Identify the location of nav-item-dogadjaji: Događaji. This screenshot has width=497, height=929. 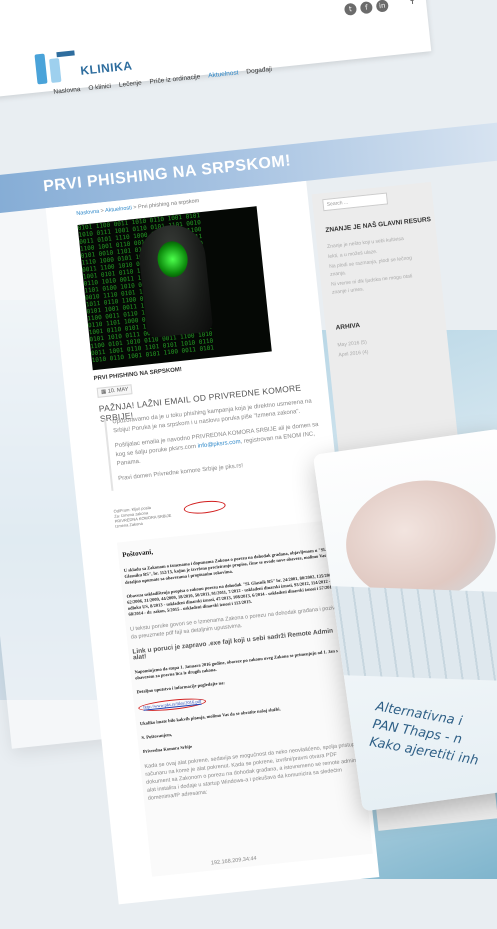
(259, 71).